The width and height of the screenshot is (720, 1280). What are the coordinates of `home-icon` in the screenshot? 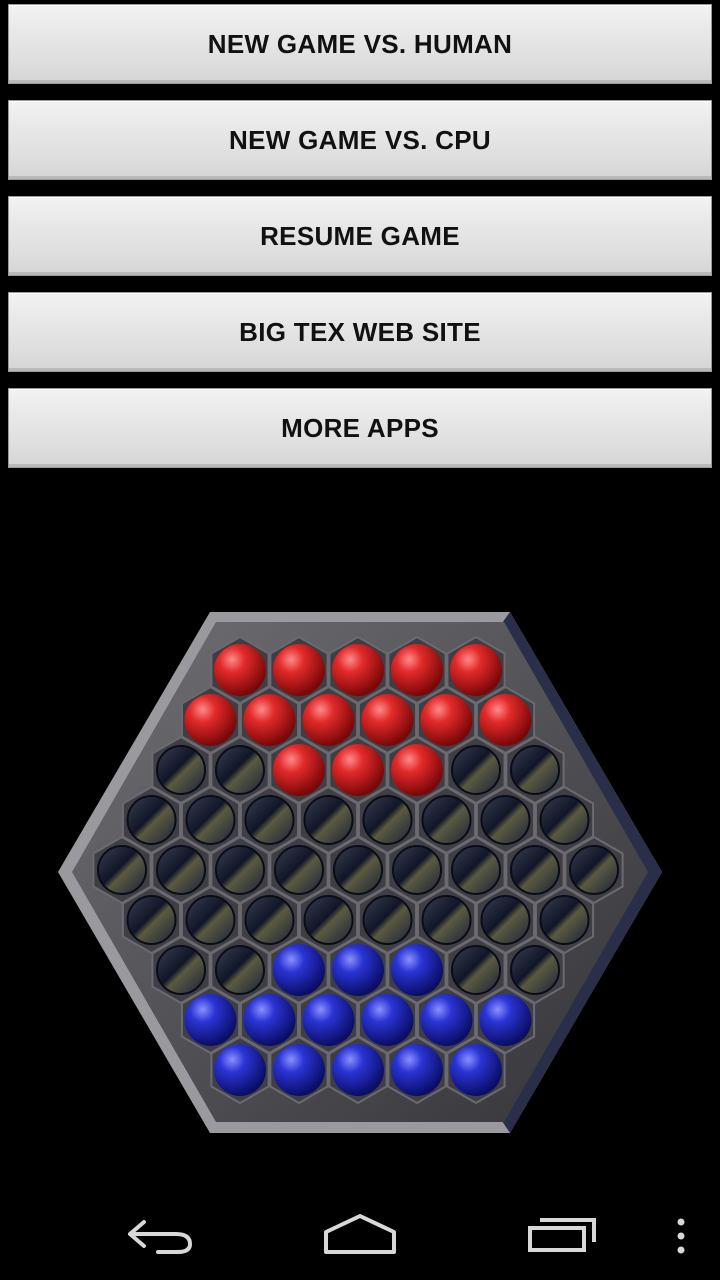 It's located at (360, 1234).